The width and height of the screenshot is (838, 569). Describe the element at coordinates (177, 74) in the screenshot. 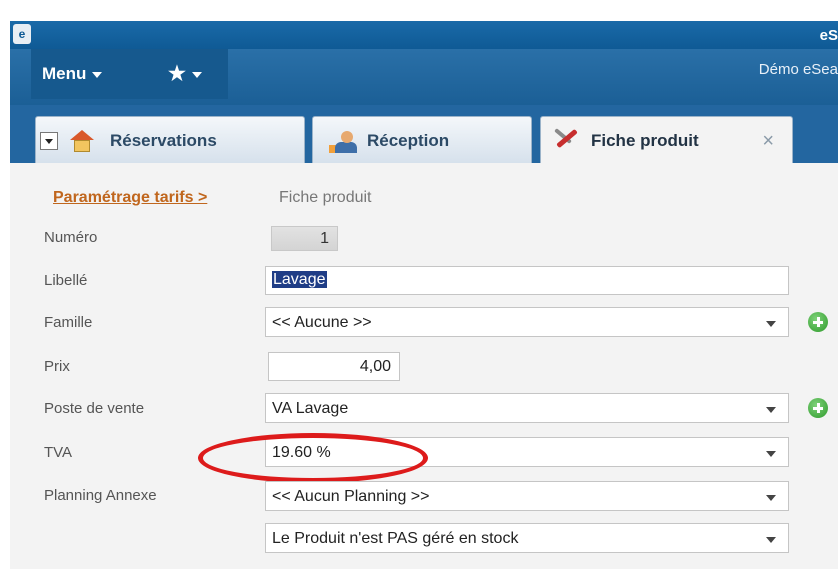

I see `star-icon: ★` at that location.